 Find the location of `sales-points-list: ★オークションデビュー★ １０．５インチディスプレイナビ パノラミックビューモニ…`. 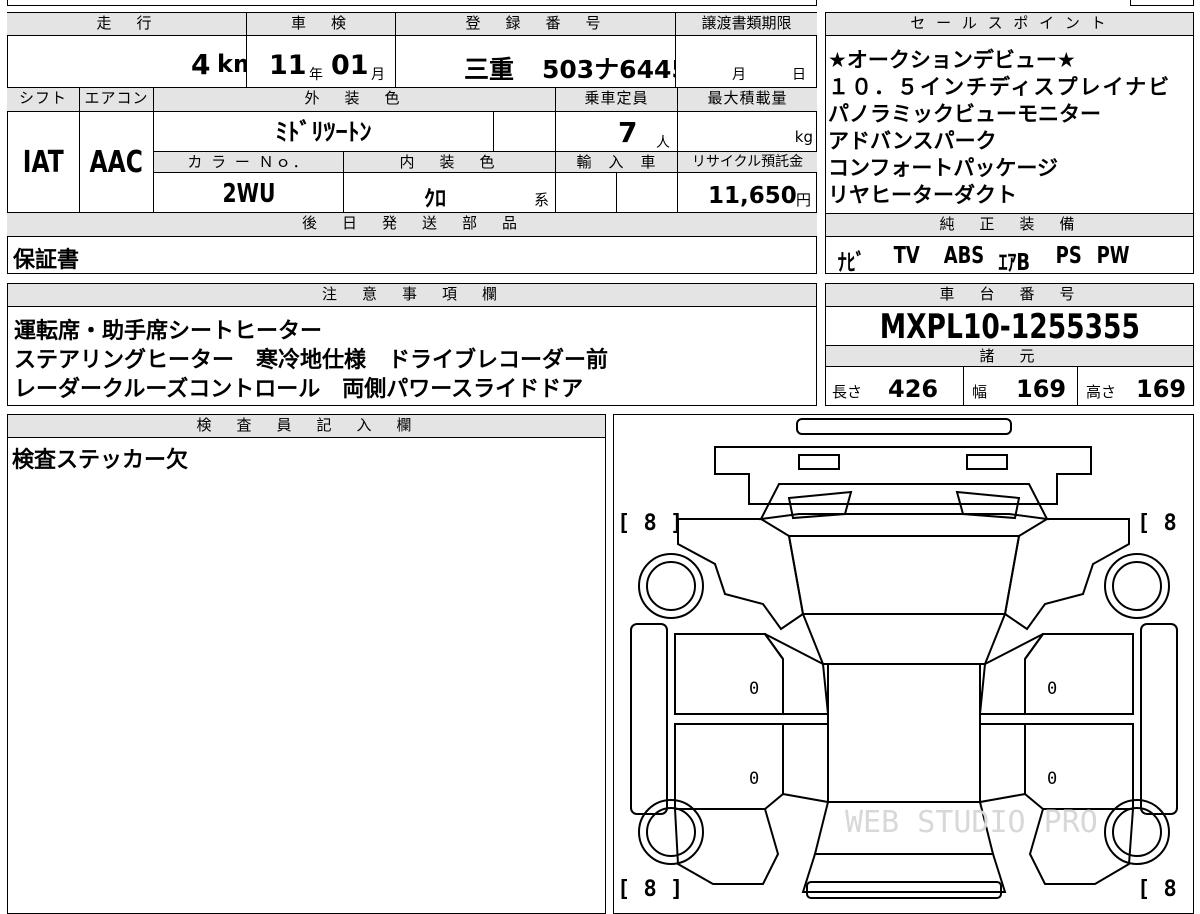

sales-points-list: ★オークションデビュー★ １０．５インチディスプレイナビ パノラミックビューモニ… is located at coordinates (1009, 126).